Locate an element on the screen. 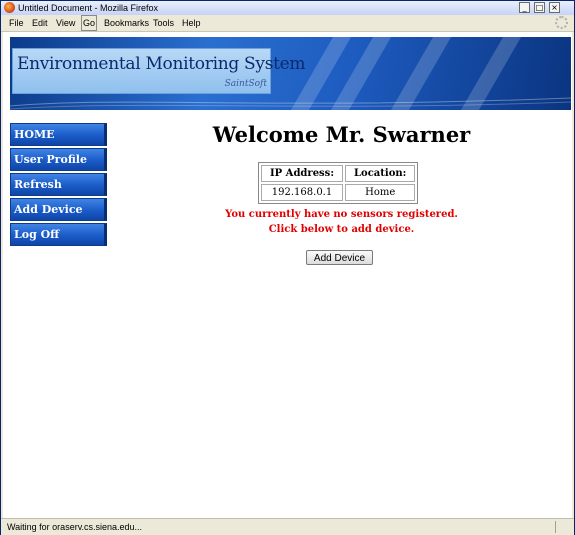  menu-bookmarks: Bookmarks is located at coordinates (126, 23).